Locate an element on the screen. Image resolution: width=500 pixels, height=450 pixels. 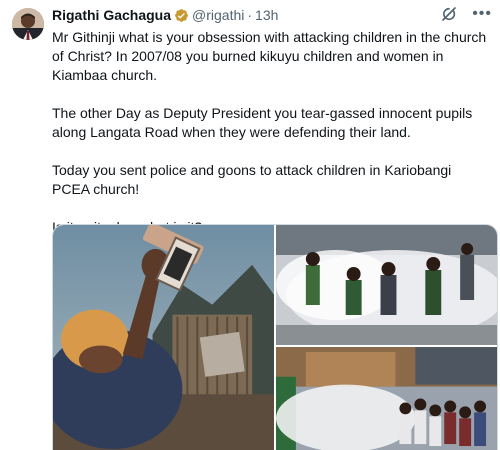
author-name: Rigathi Gachagua is located at coordinates (111, 15).